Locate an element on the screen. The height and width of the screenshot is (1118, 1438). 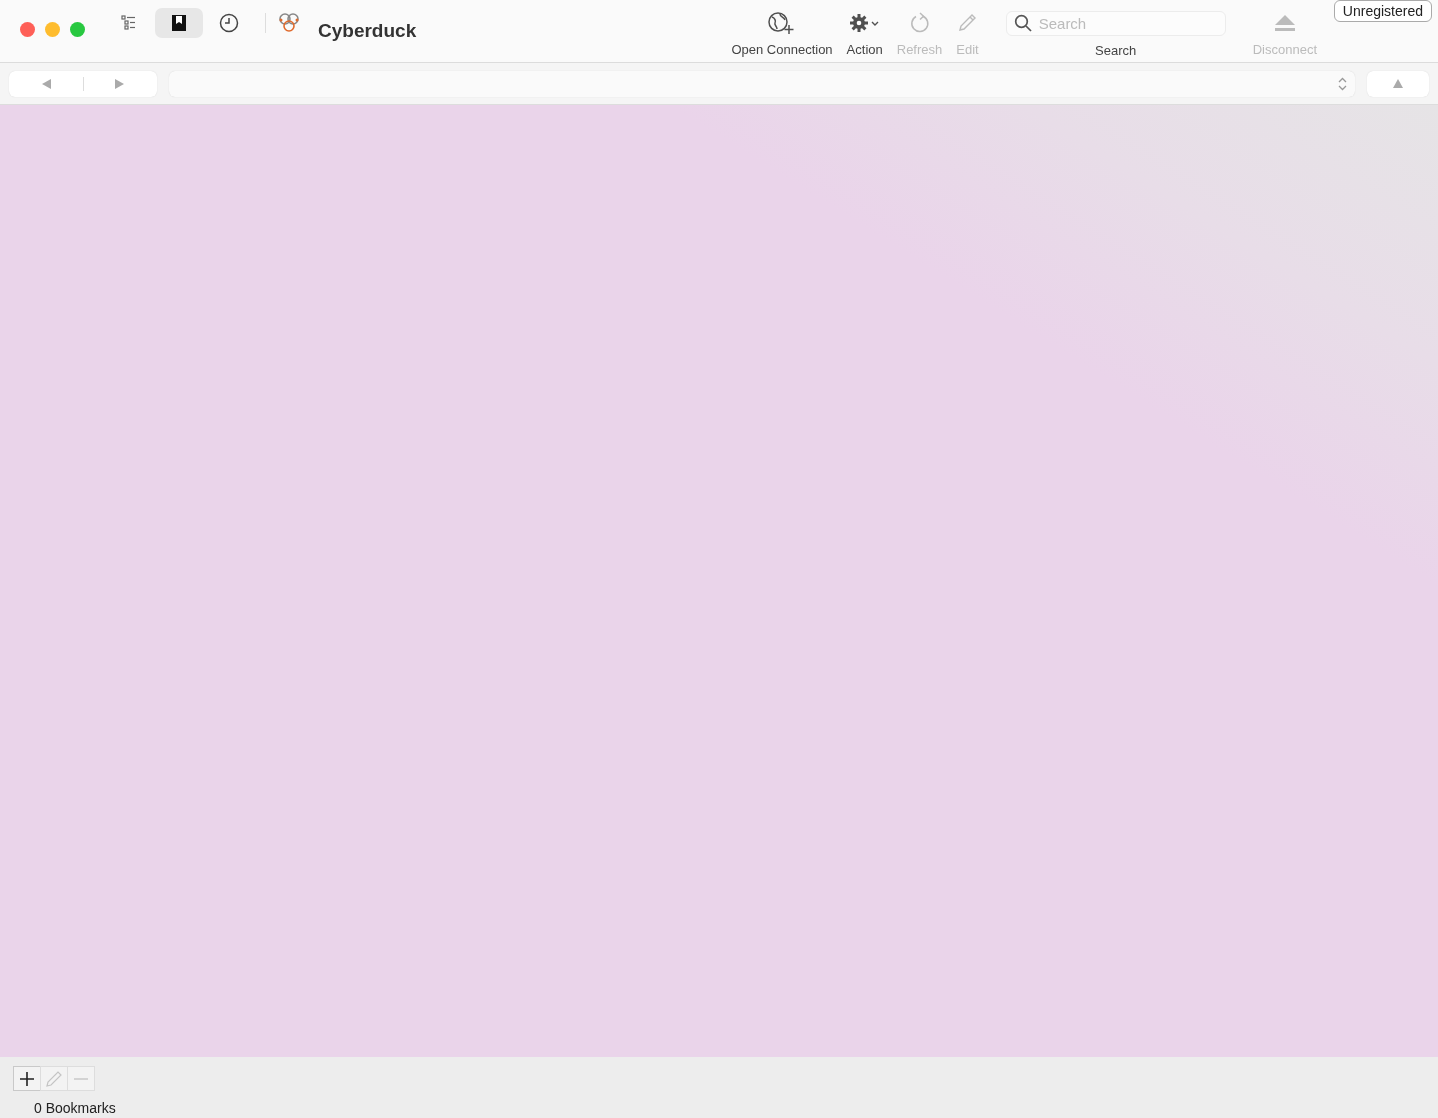
connect-button: Open Connection is located at coordinates (782, 34).